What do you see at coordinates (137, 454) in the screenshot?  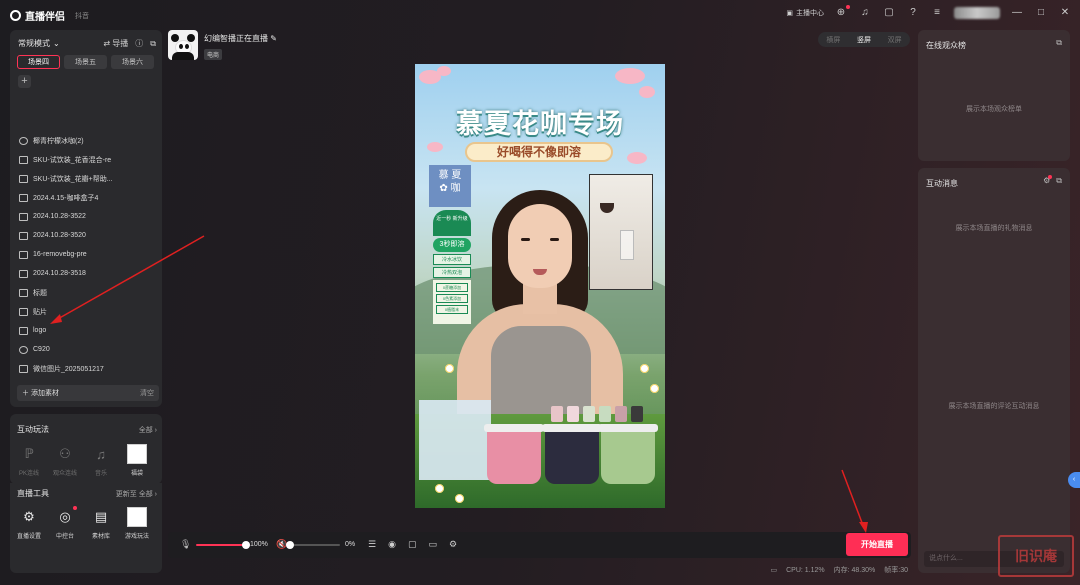 I see `lucky-bag-icon` at bounding box center [137, 454].